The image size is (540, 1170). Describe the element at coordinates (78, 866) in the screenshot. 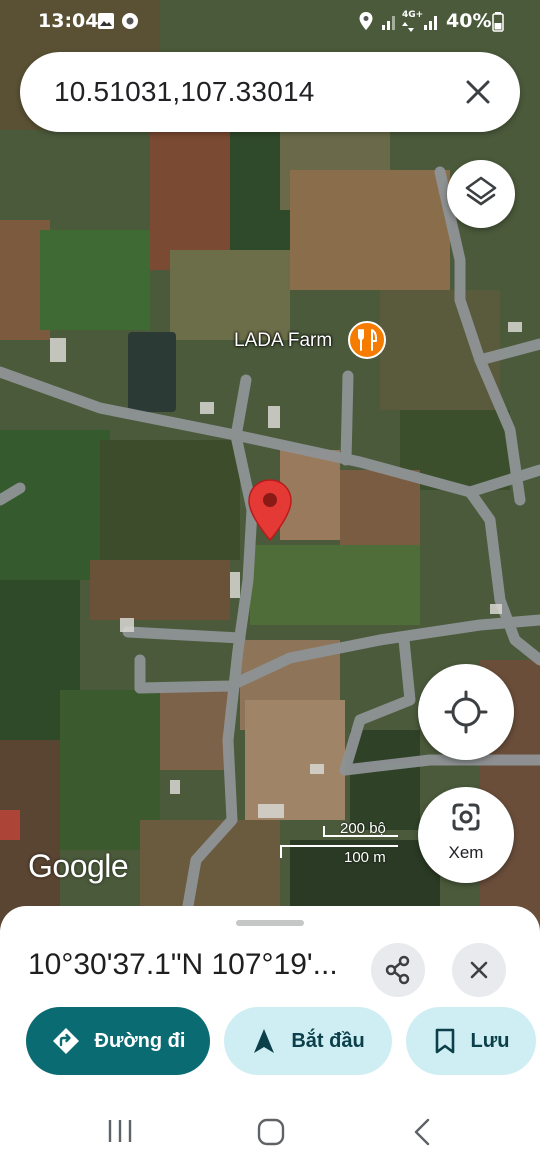

I see `google-logo: Google` at that location.